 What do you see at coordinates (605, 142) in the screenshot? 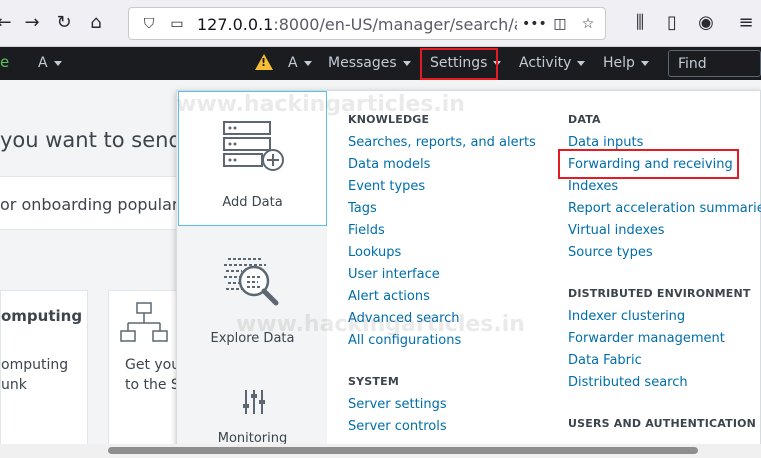
I see `link-data-inputs: Data inputs` at bounding box center [605, 142].